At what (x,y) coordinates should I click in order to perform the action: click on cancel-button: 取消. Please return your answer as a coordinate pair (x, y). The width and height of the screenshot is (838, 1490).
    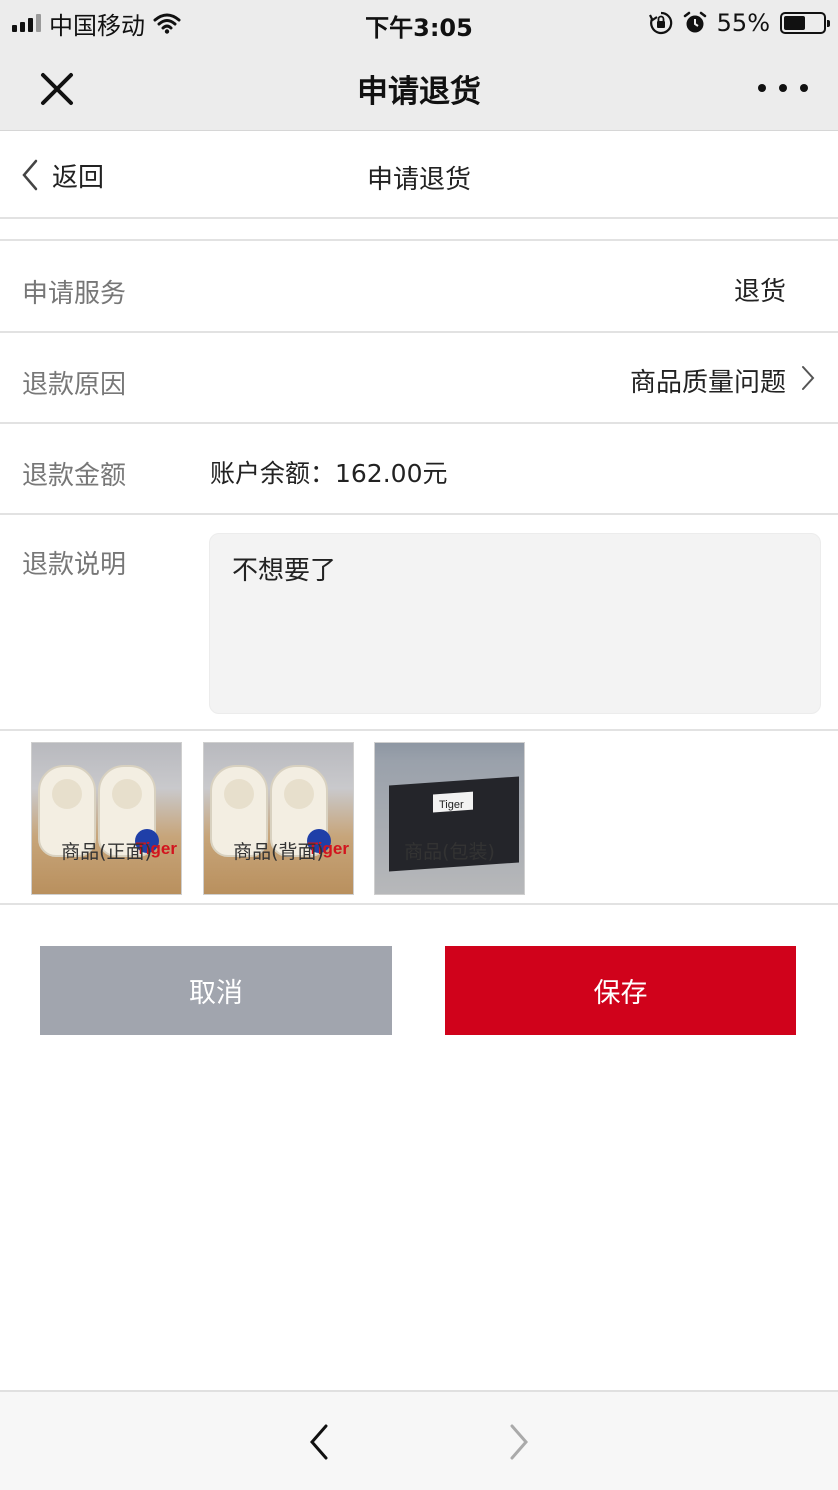
    Looking at the image, I should click on (216, 990).